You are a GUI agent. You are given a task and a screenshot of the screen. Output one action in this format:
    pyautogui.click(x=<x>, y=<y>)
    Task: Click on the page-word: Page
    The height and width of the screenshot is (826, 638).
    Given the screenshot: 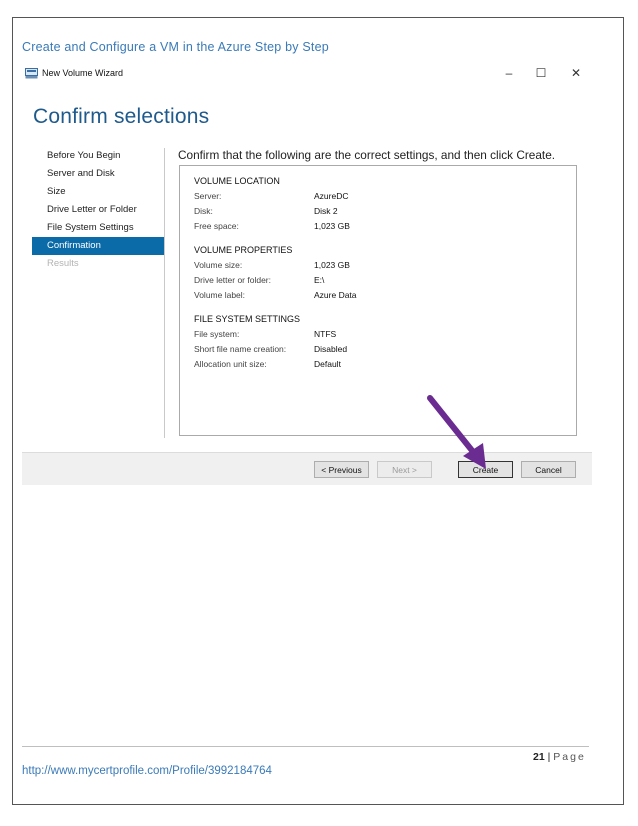 What is the action you would take?
    pyautogui.click(x=569, y=757)
    